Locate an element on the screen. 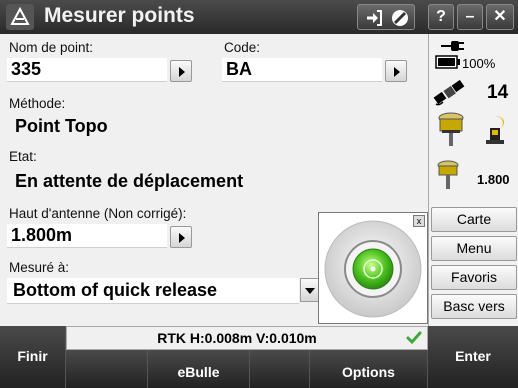 This screenshot has width=518, height=388. method-label: Méthode: is located at coordinates (37, 103).